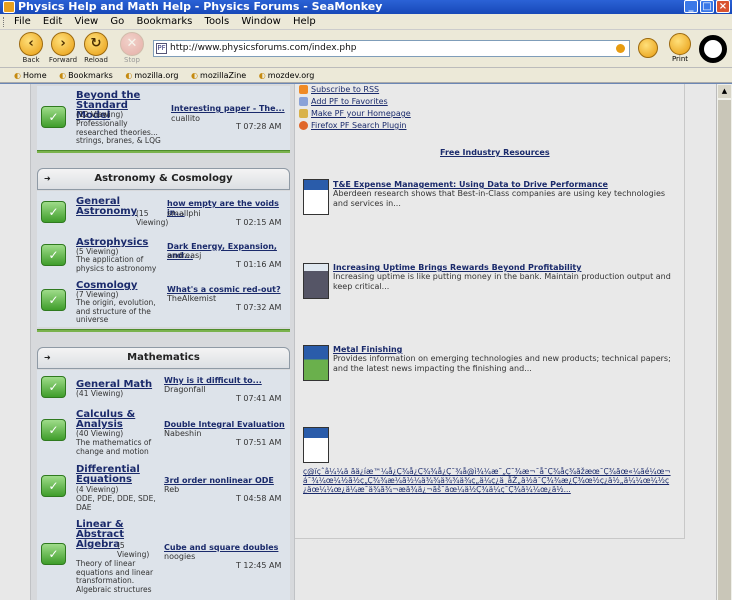 The width and height of the screenshot is (732, 600). I want to click on print-button: Print, so click(680, 48).